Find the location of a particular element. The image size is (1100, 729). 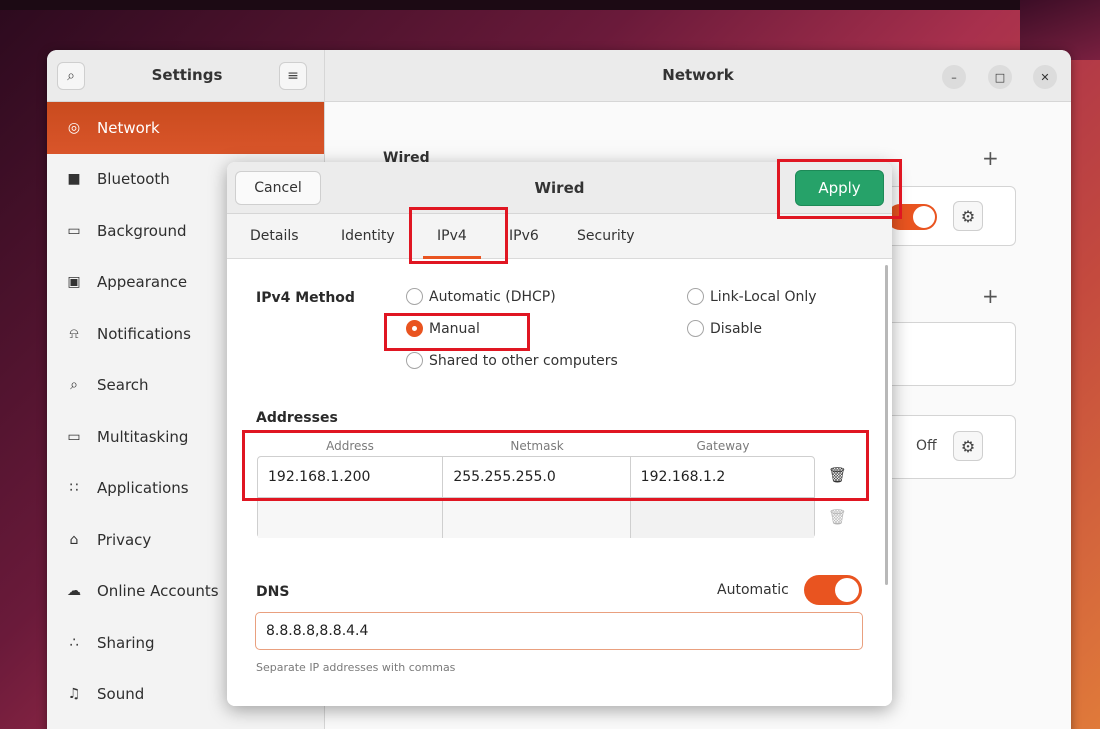

addresses-label: Addresses is located at coordinates (297, 418).